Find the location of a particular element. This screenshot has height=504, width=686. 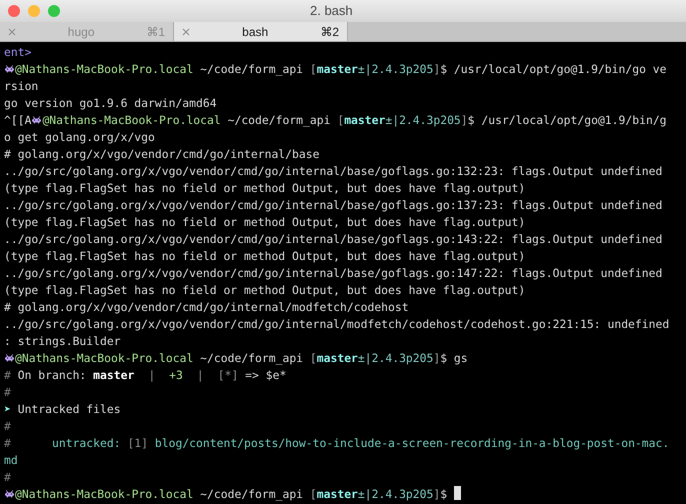

output-text: $ gs is located at coordinates (454, 358).